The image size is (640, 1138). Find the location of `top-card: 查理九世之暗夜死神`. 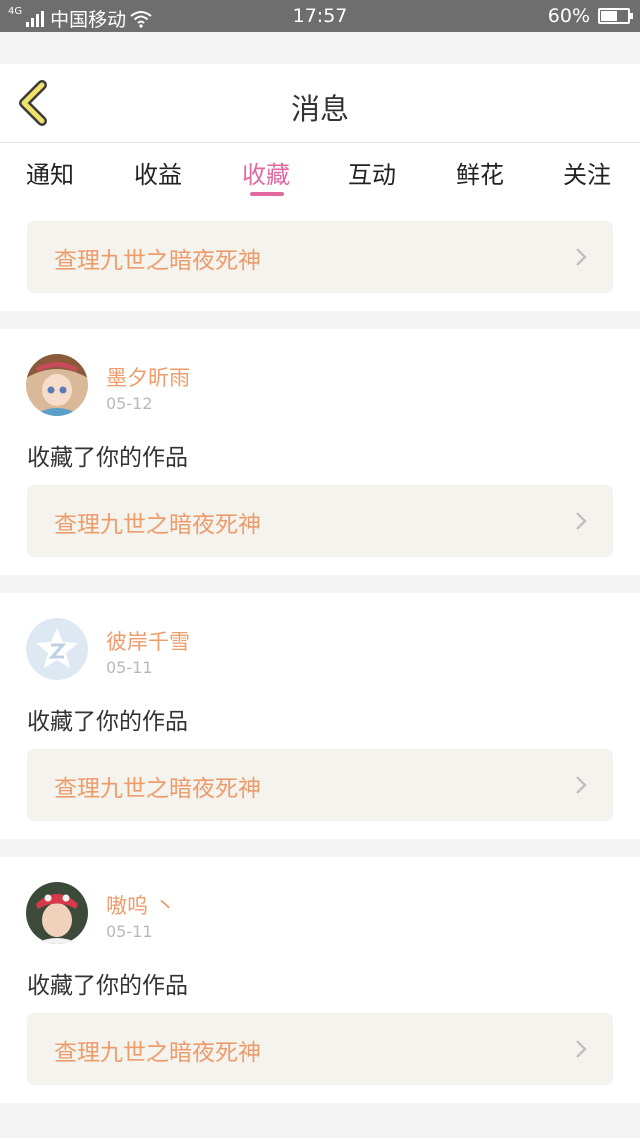

top-card: 查理九世之暗夜死神 is located at coordinates (320, 259).